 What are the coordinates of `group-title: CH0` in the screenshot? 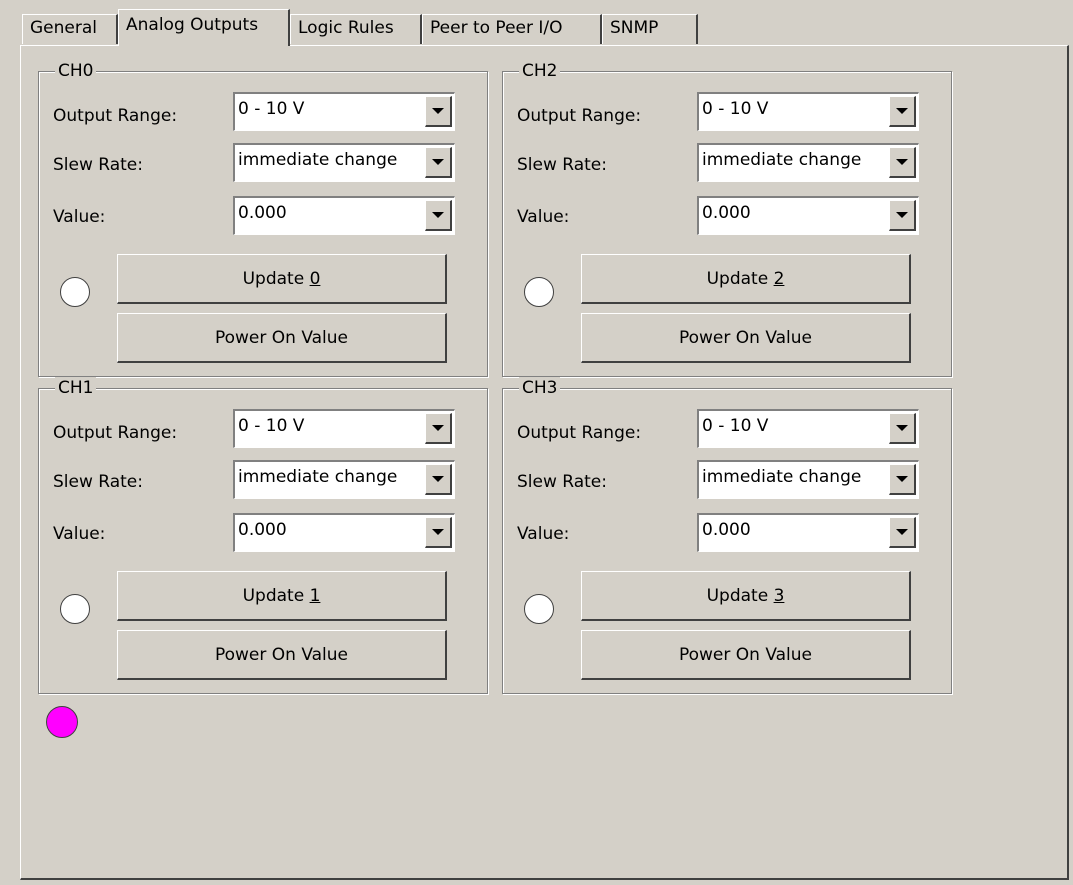 It's located at (76, 71).